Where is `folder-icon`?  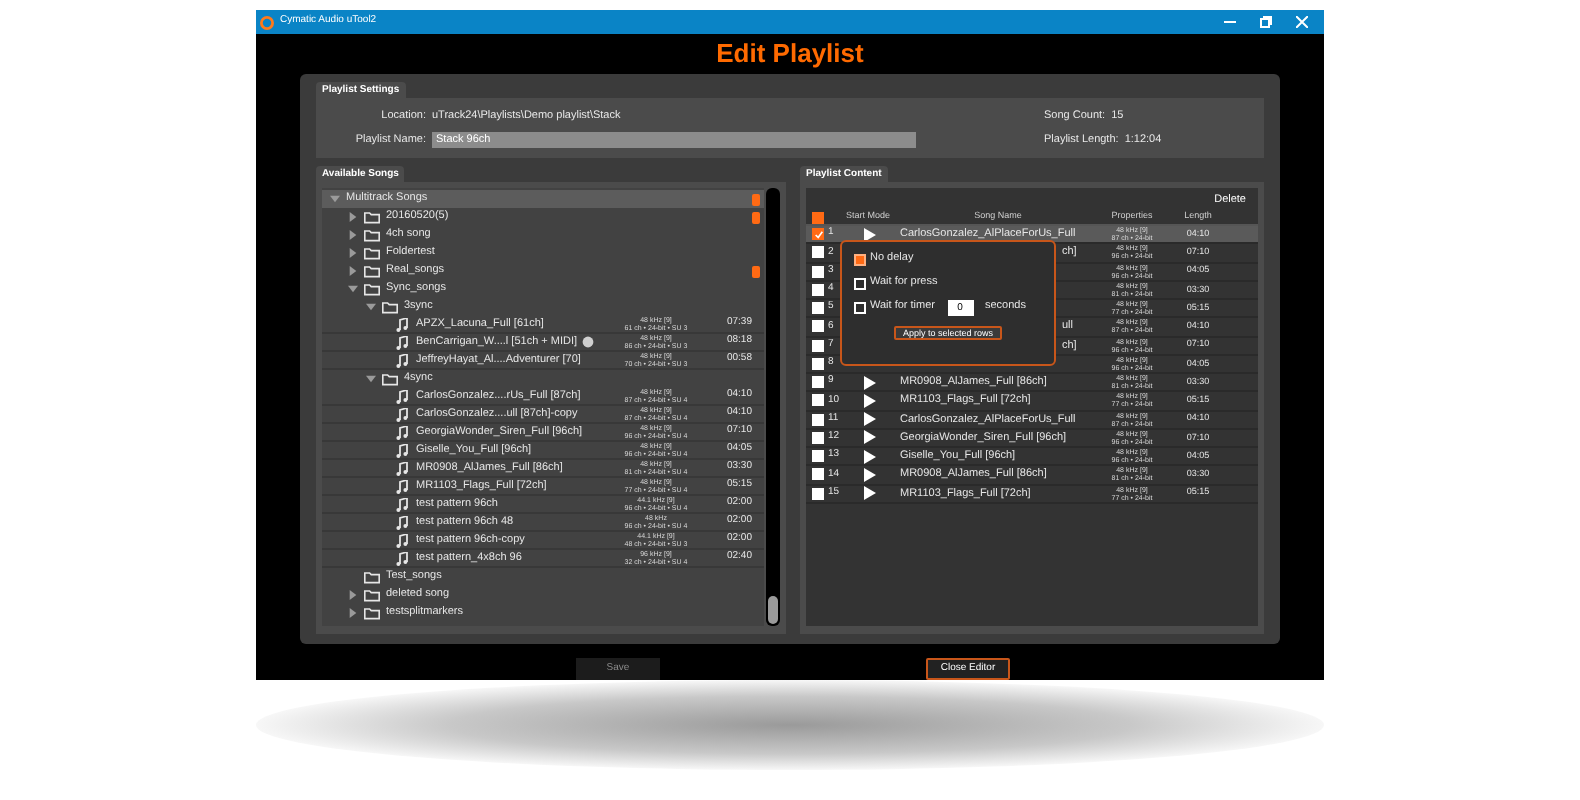 folder-icon is located at coordinates (390, 379).